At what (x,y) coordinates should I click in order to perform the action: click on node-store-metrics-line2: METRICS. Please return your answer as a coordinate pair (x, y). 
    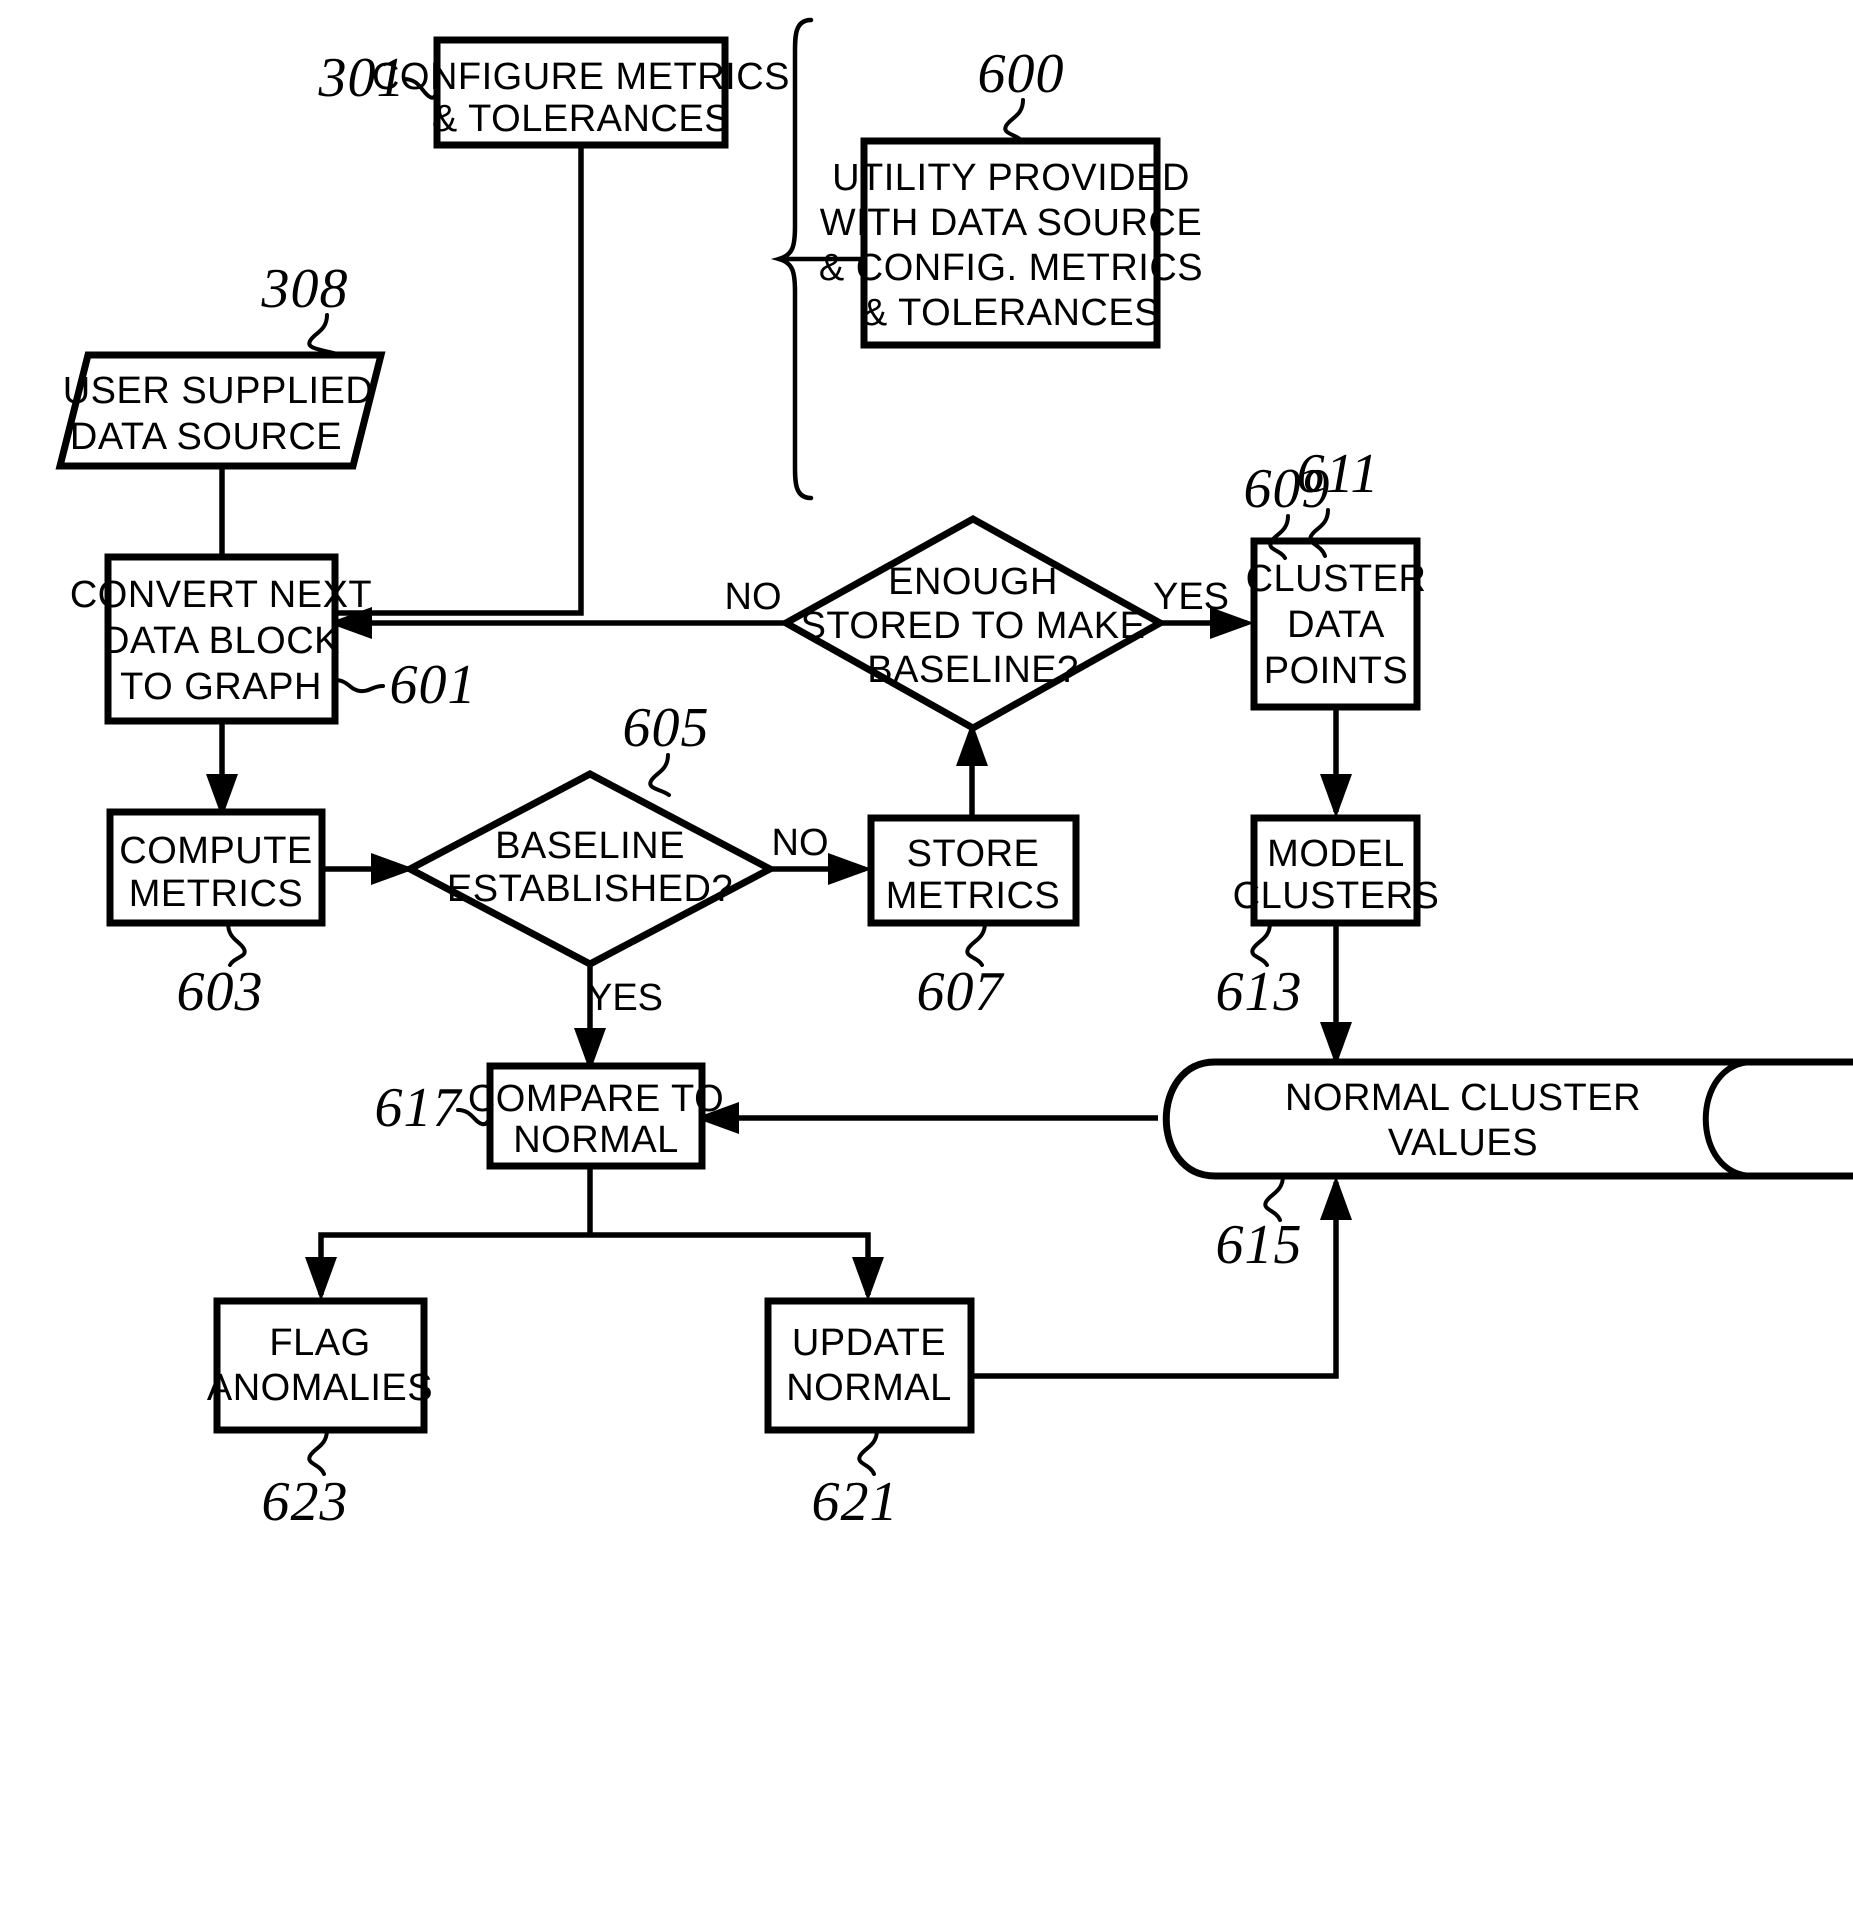
    Looking at the image, I should click on (973, 896).